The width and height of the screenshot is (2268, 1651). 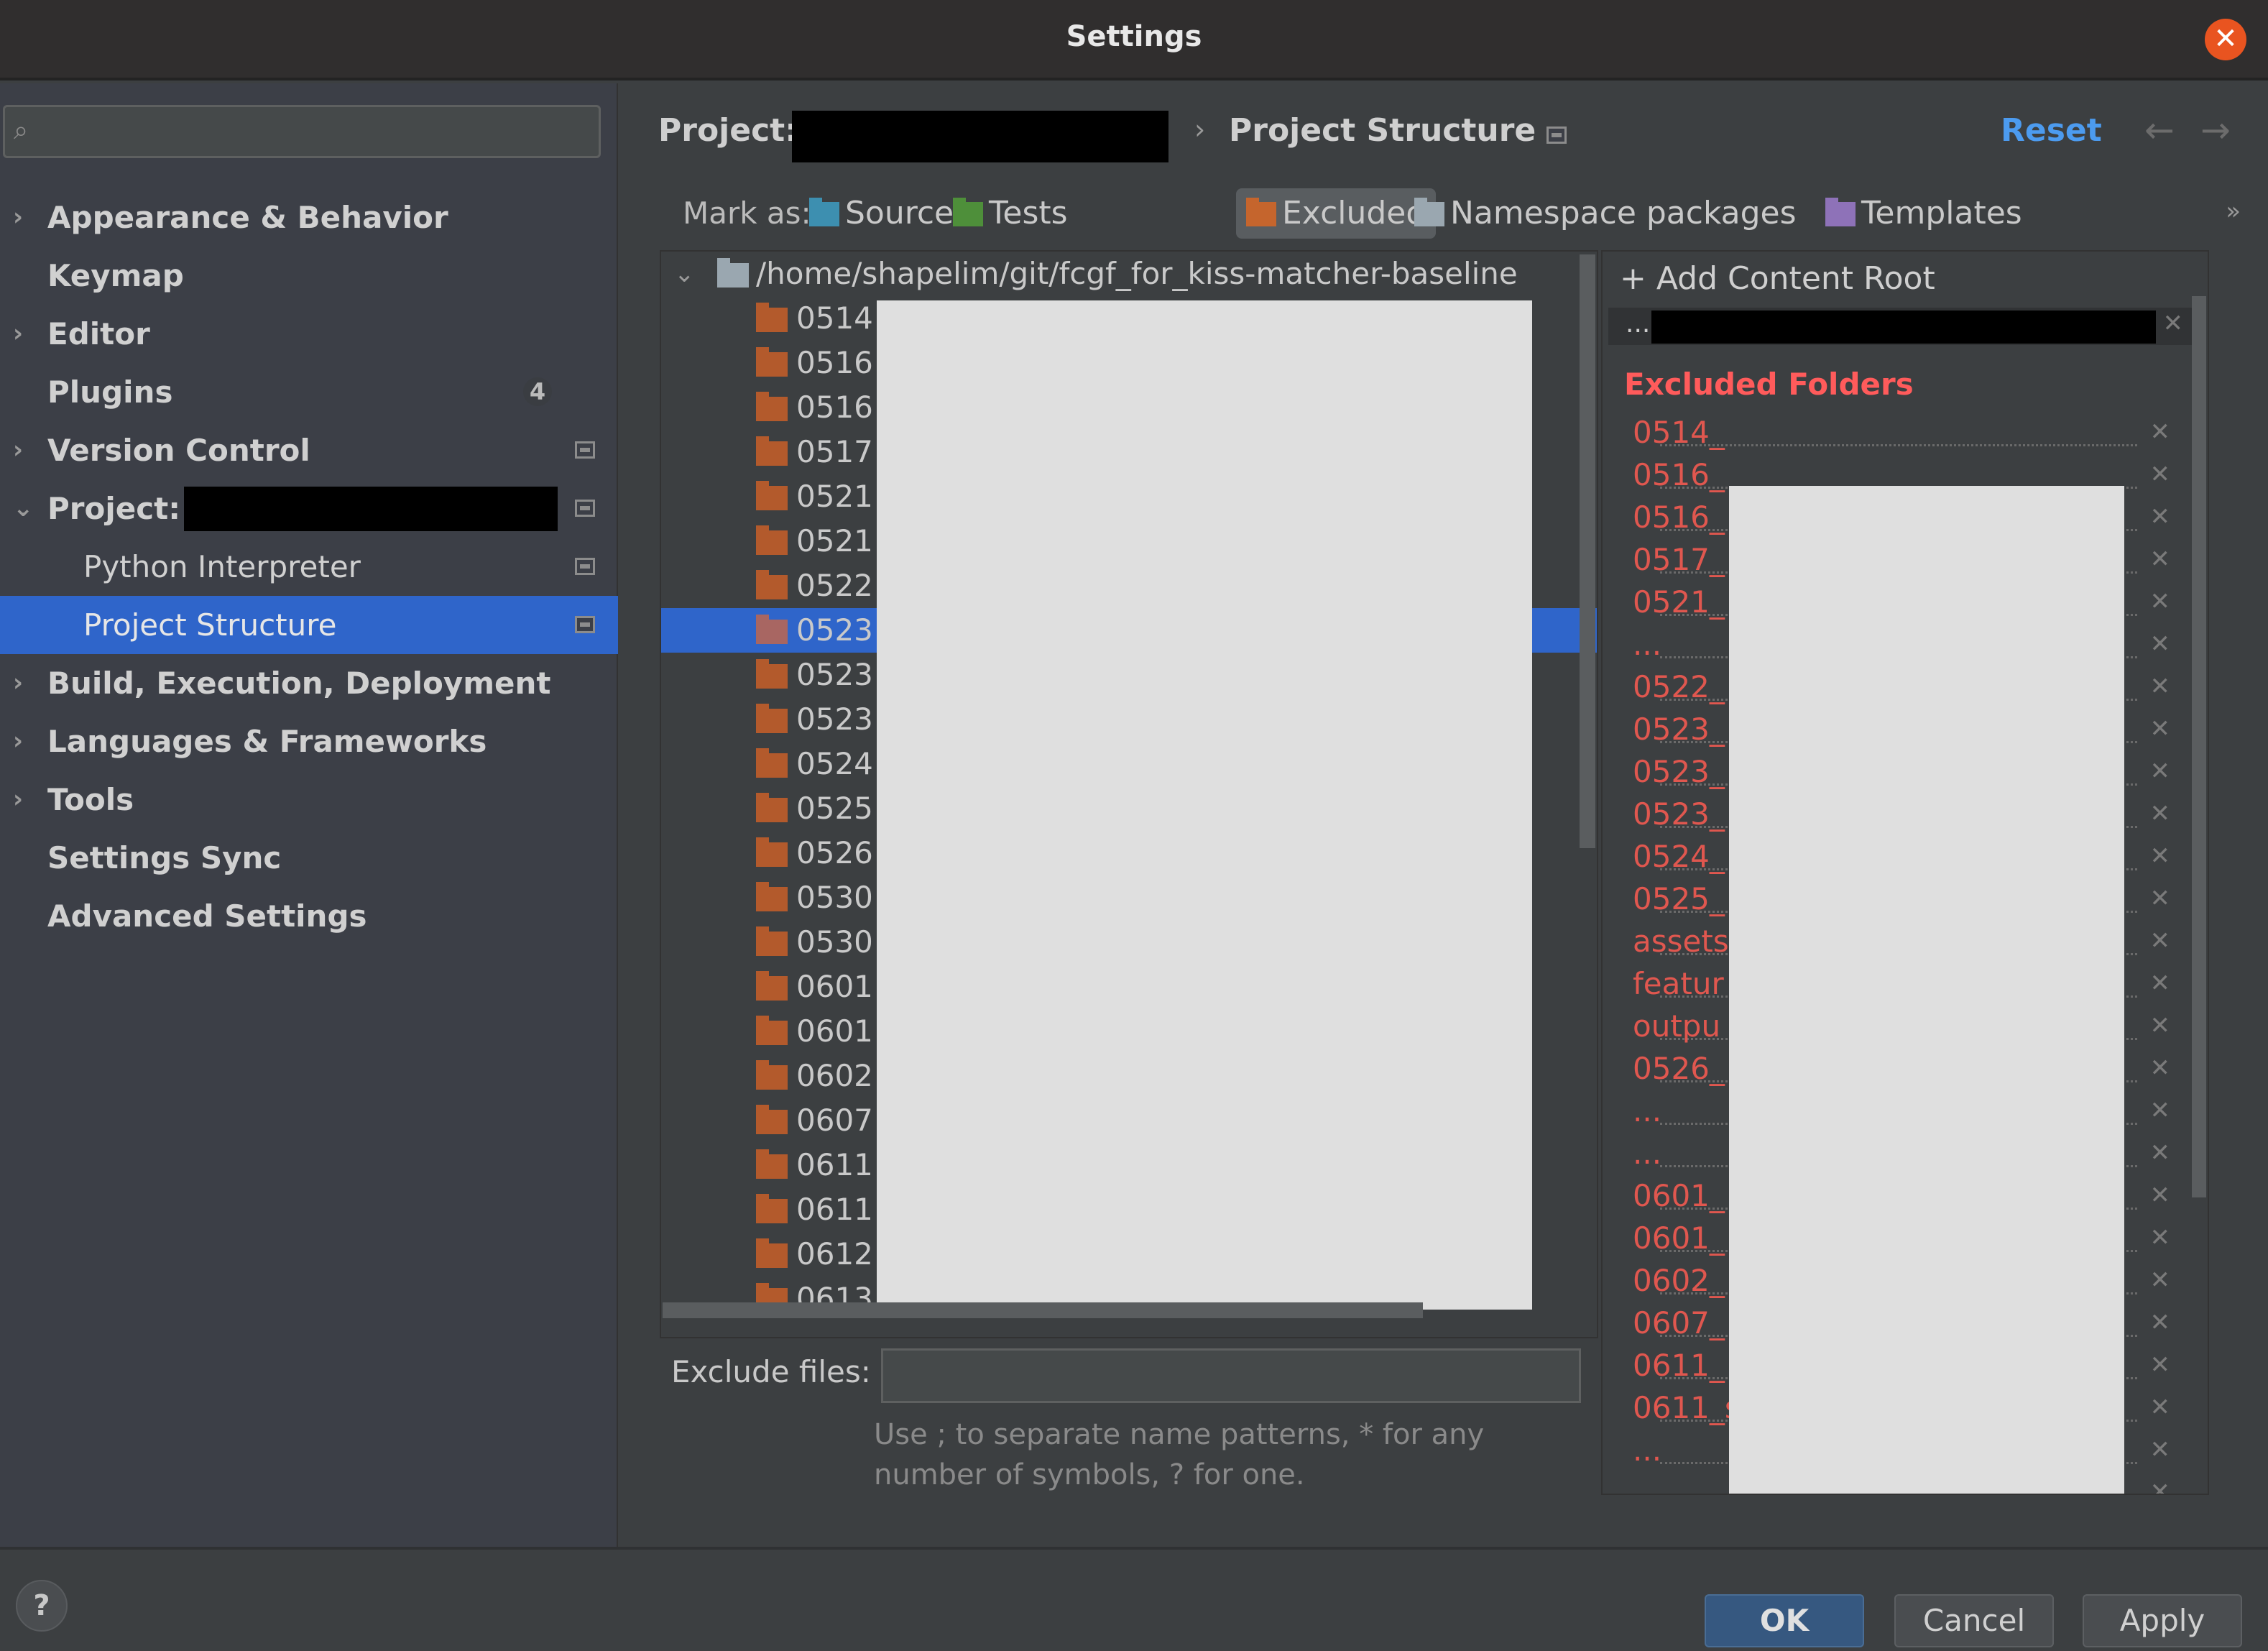 I want to click on sidebar-item-languages-frameworks: › Languages & Frameworks, so click(x=309, y=741).